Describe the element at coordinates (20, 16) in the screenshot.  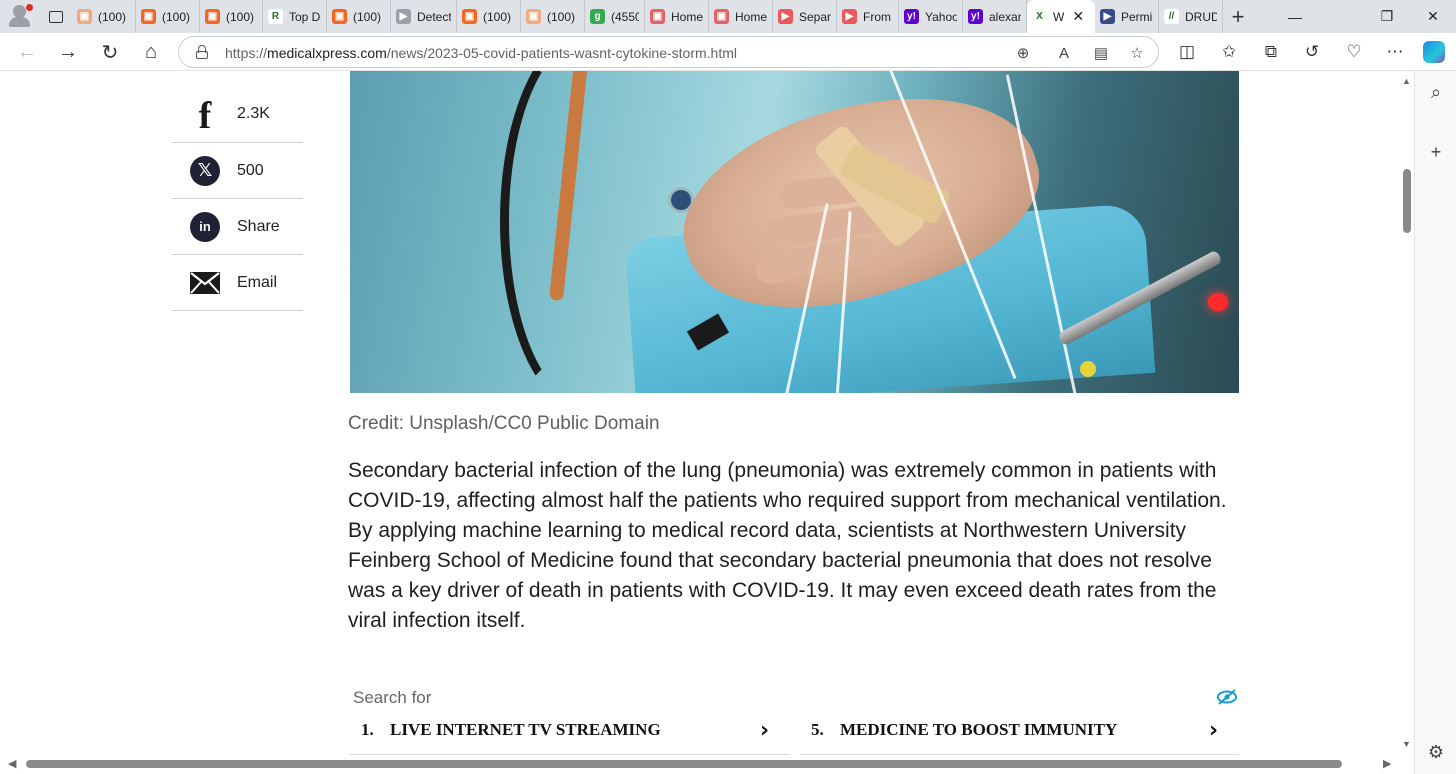
I see `profile-button` at that location.